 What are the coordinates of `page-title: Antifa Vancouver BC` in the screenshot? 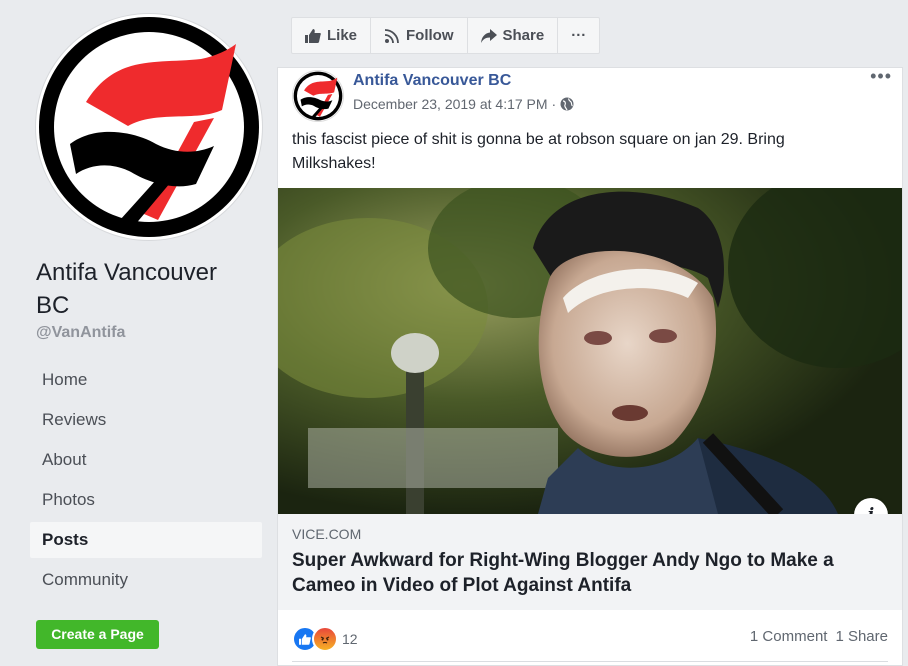 It's located at (146, 289).